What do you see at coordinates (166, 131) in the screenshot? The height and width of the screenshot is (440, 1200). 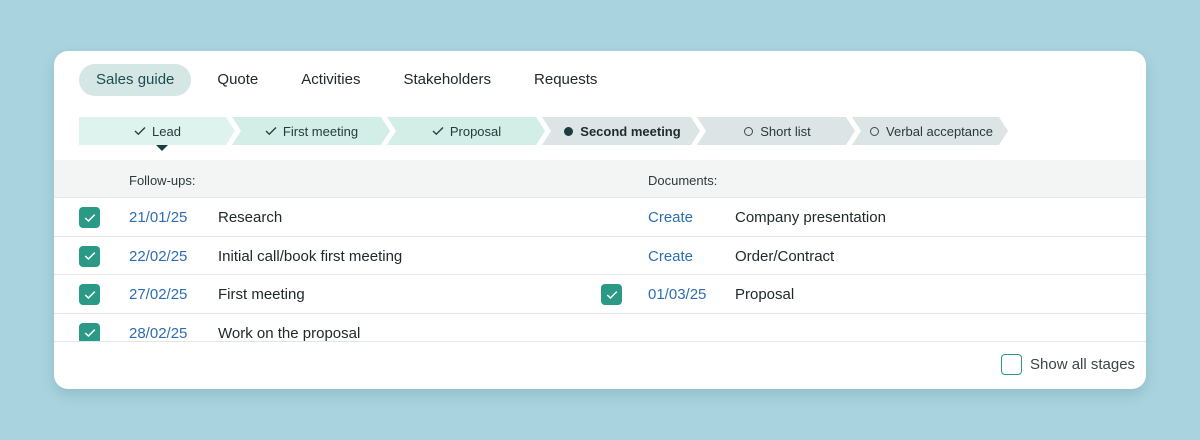 I see `stage-label: Lead` at bounding box center [166, 131].